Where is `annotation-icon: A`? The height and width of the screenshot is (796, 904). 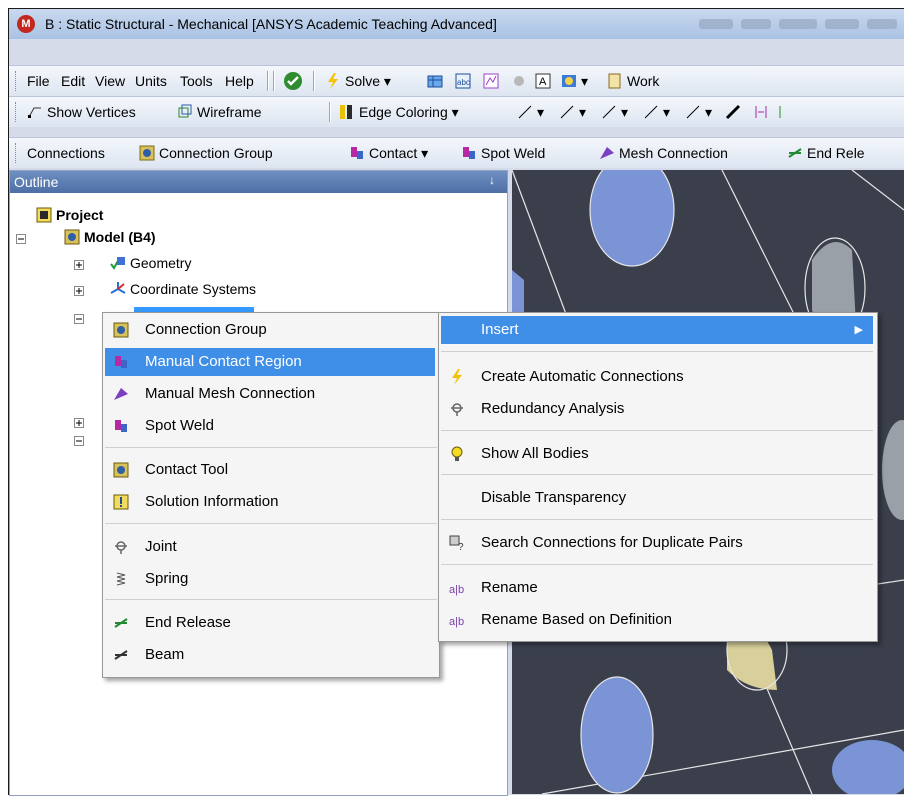 annotation-icon: A is located at coordinates (545, 81).